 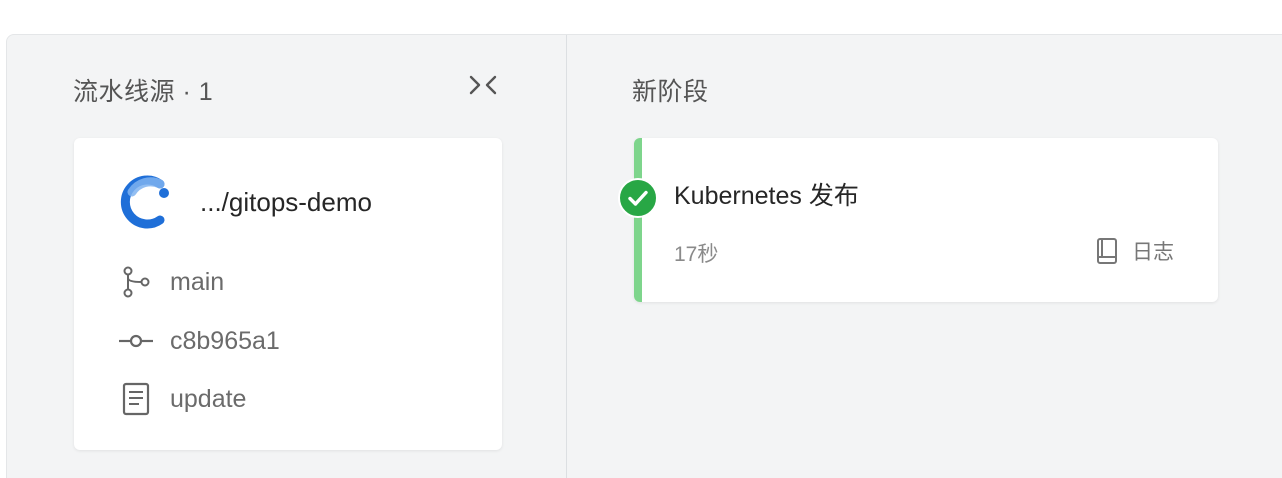 I want to click on log-label: 日志, so click(x=1153, y=252).